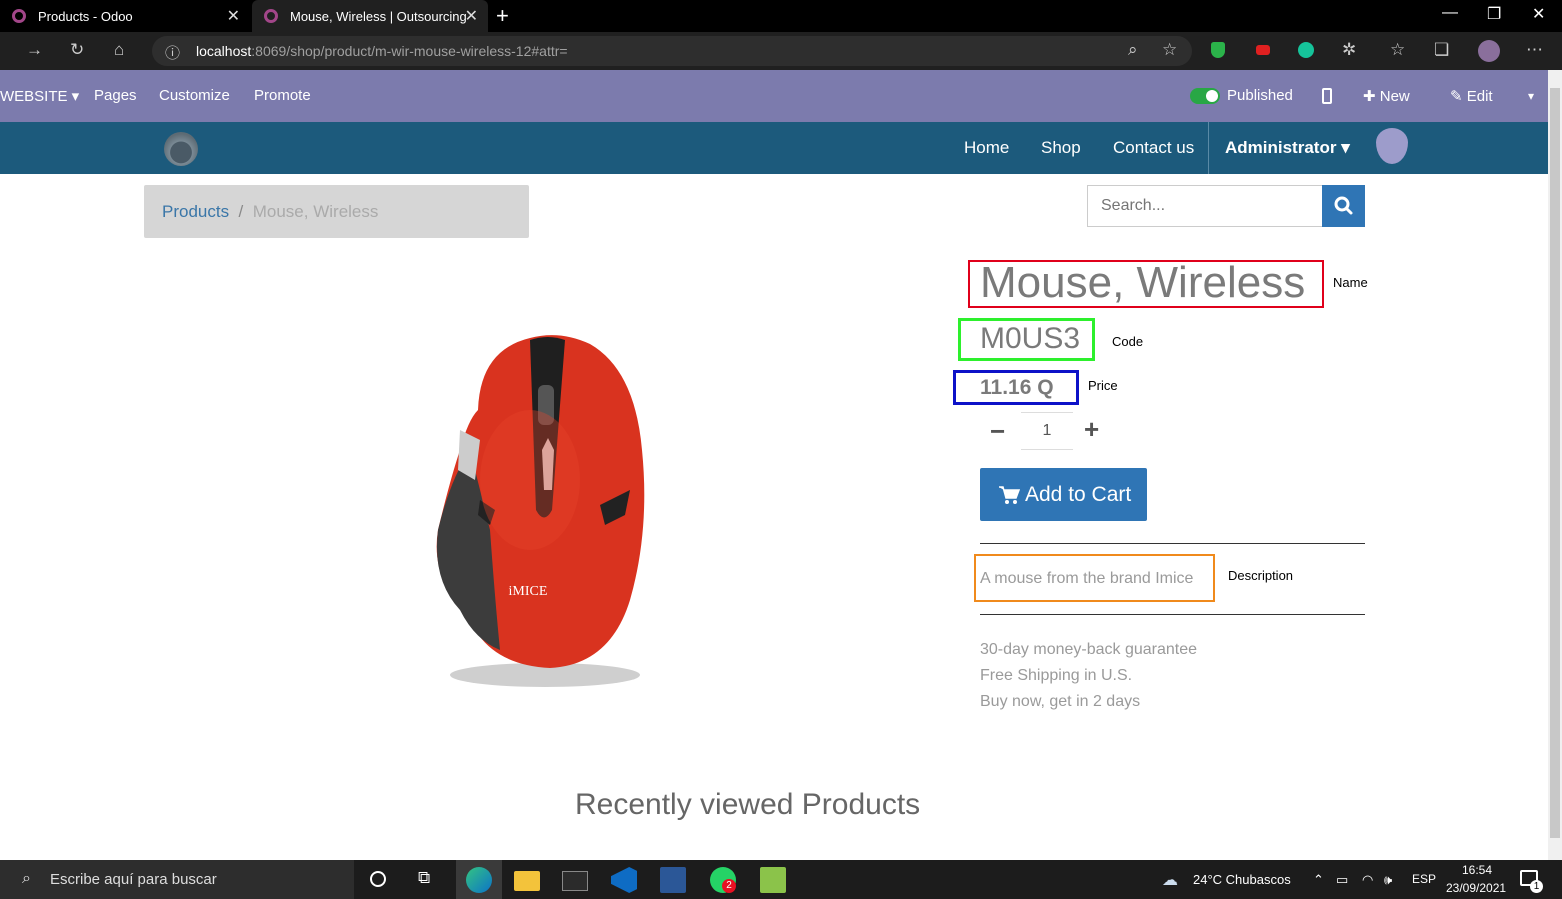 This screenshot has height=899, width=1562. I want to click on published-toggle, so click(1205, 96).